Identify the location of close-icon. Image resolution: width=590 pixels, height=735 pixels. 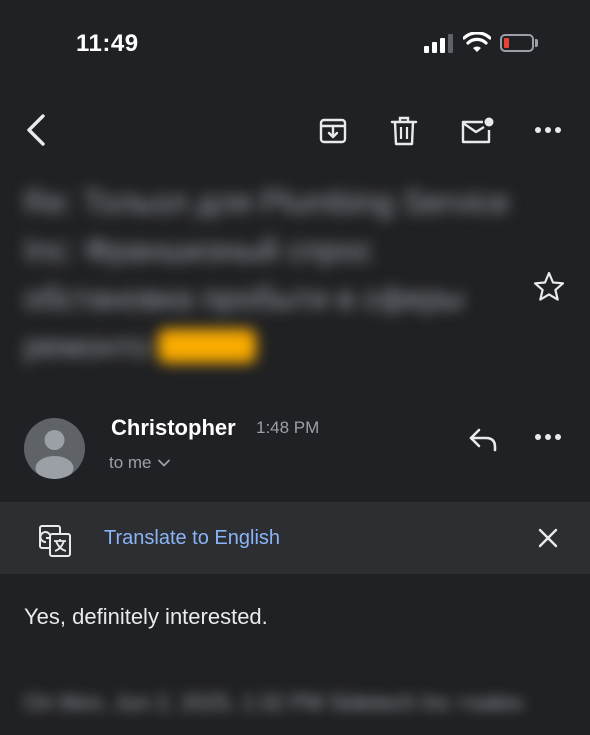
(548, 538).